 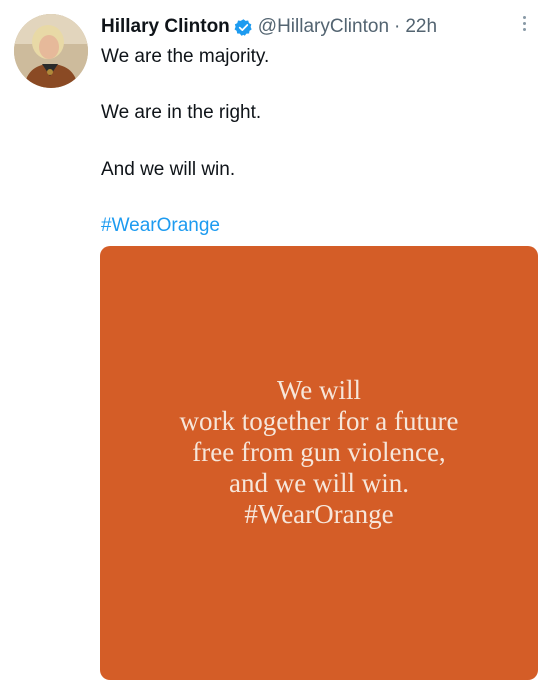 What do you see at coordinates (243, 27) in the screenshot?
I see `verified-badge-icon` at bounding box center [243, 27].